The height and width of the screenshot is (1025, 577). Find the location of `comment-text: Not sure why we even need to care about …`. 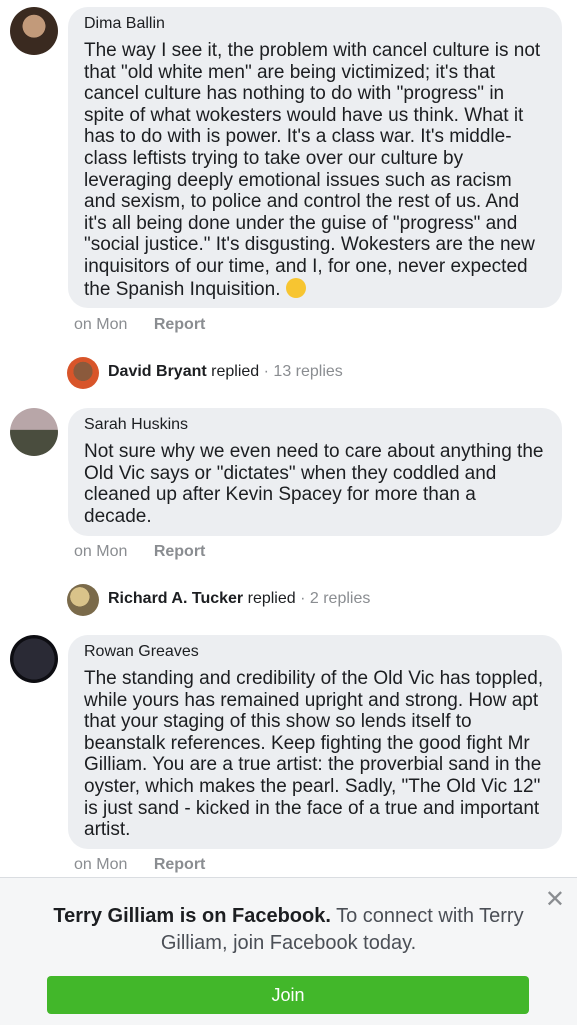

comment-text: Not sure why we even need to care about … is located at coordinates (314, 484).